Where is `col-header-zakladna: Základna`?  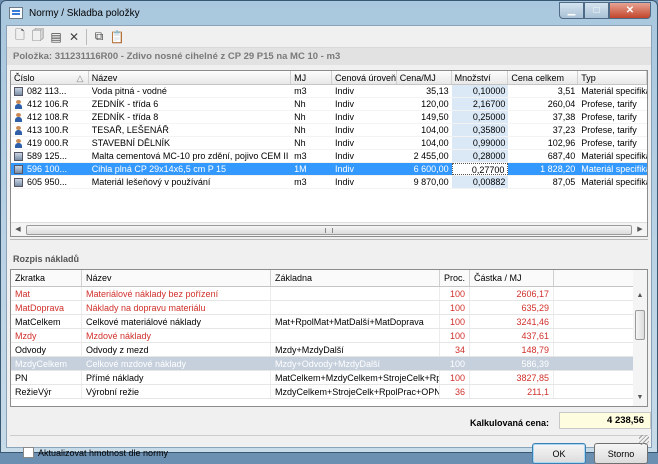
col-header-zakladna: Základna is located at coordinates (355, 278).